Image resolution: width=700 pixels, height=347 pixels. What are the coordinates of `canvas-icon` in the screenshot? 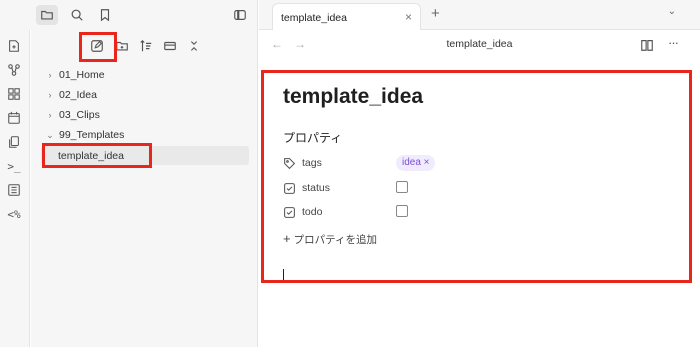 It's located at (14, 94).